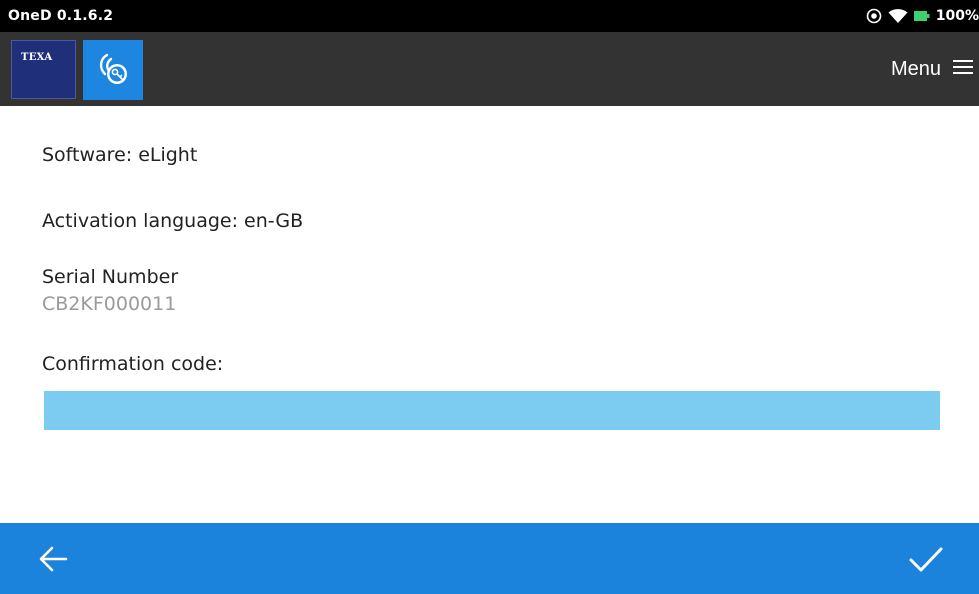 The image size is (979, 594). Describe the element at coordinates (173, 221) in the screenshot. I see `activation-language-line: Activation language: en-GB` at that location.